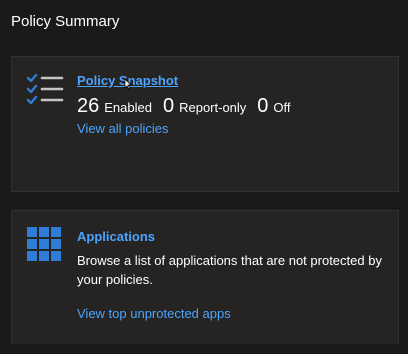 The image size is (408, 354). I want to click on enabled-label: Enabled, so click(128, 107).